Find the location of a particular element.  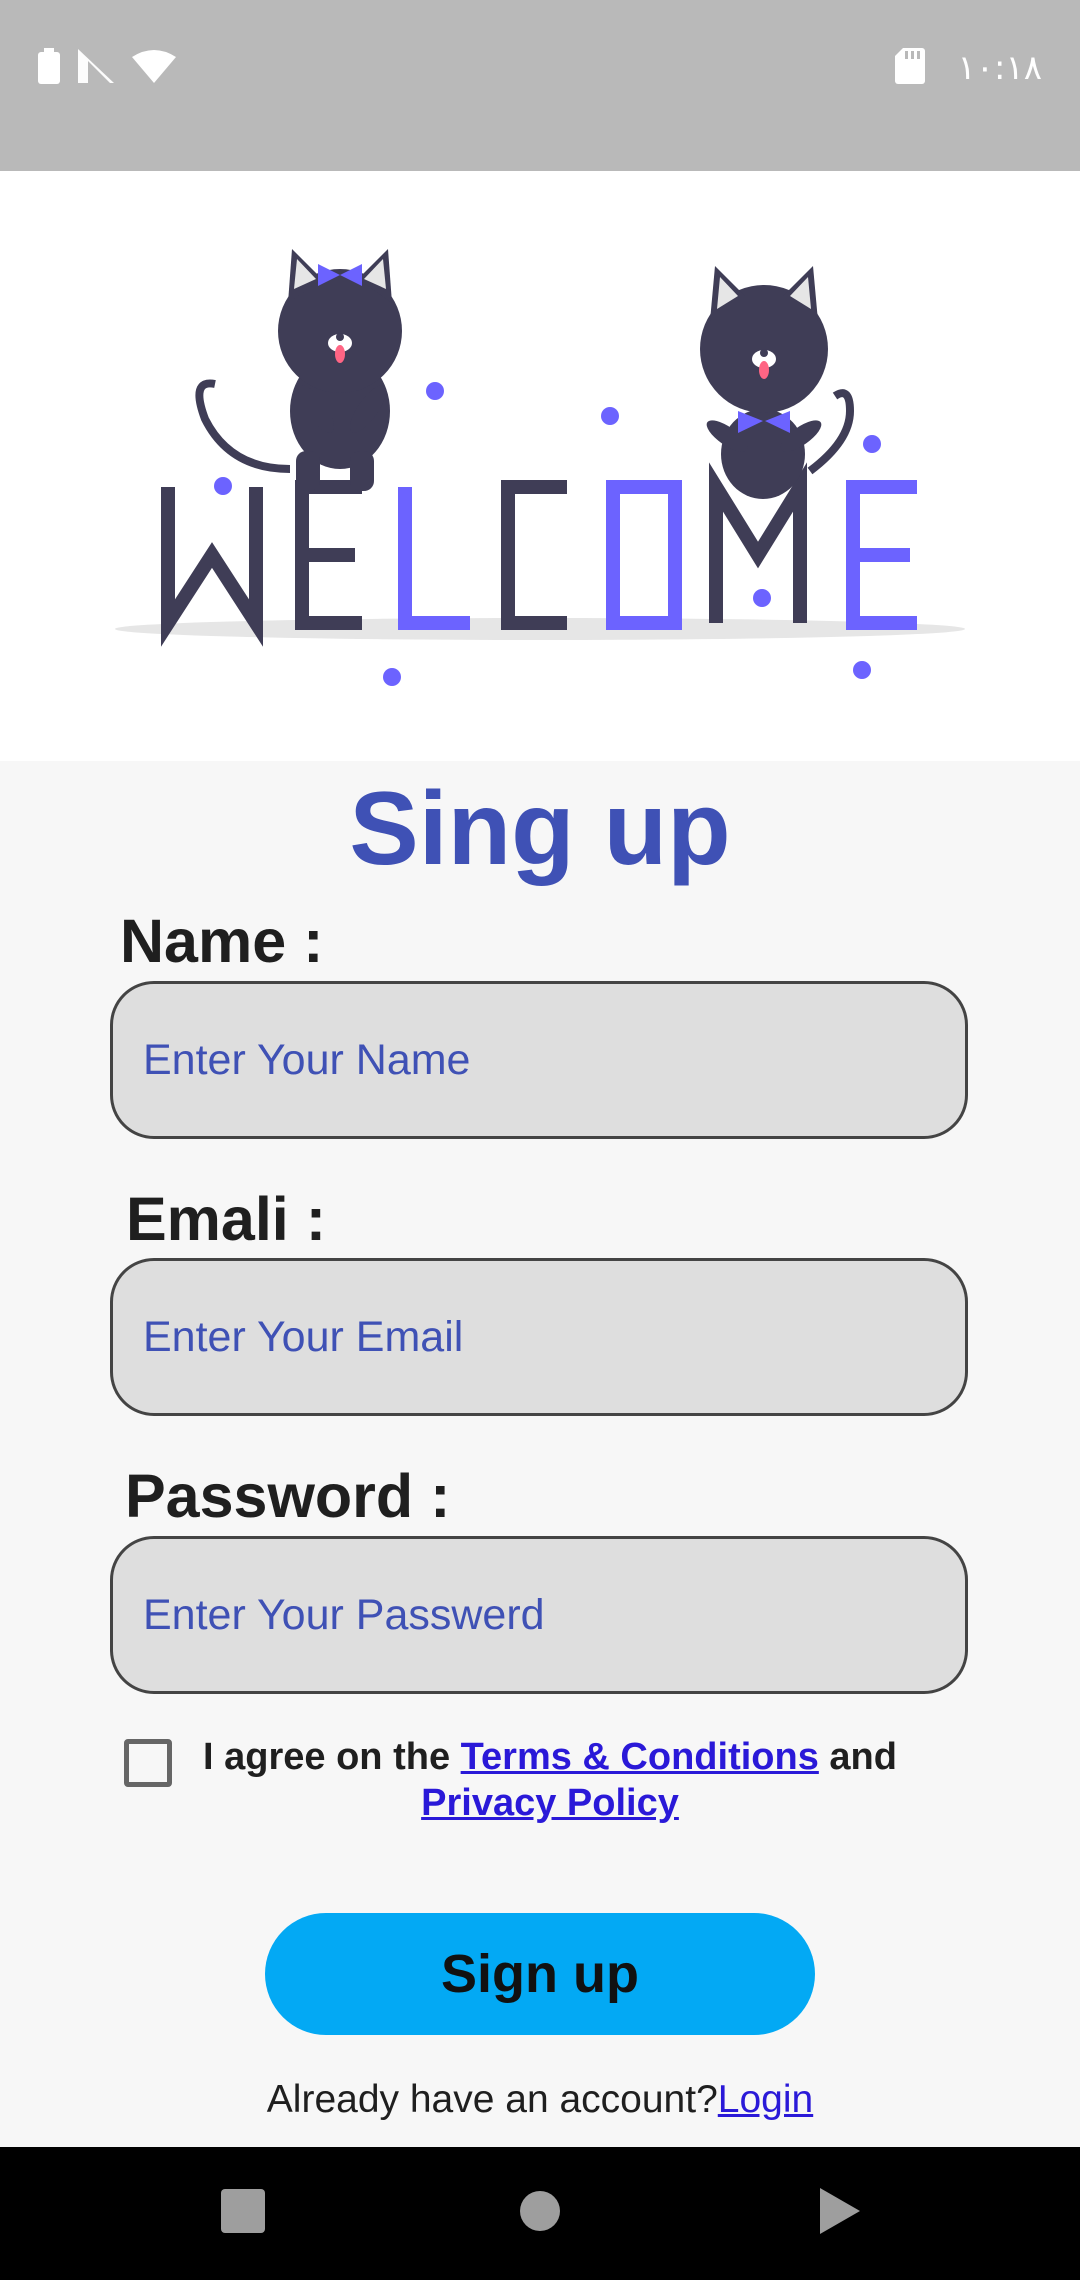

account-prompt: Already have an account?Login is located at coordinates (540, 2100).